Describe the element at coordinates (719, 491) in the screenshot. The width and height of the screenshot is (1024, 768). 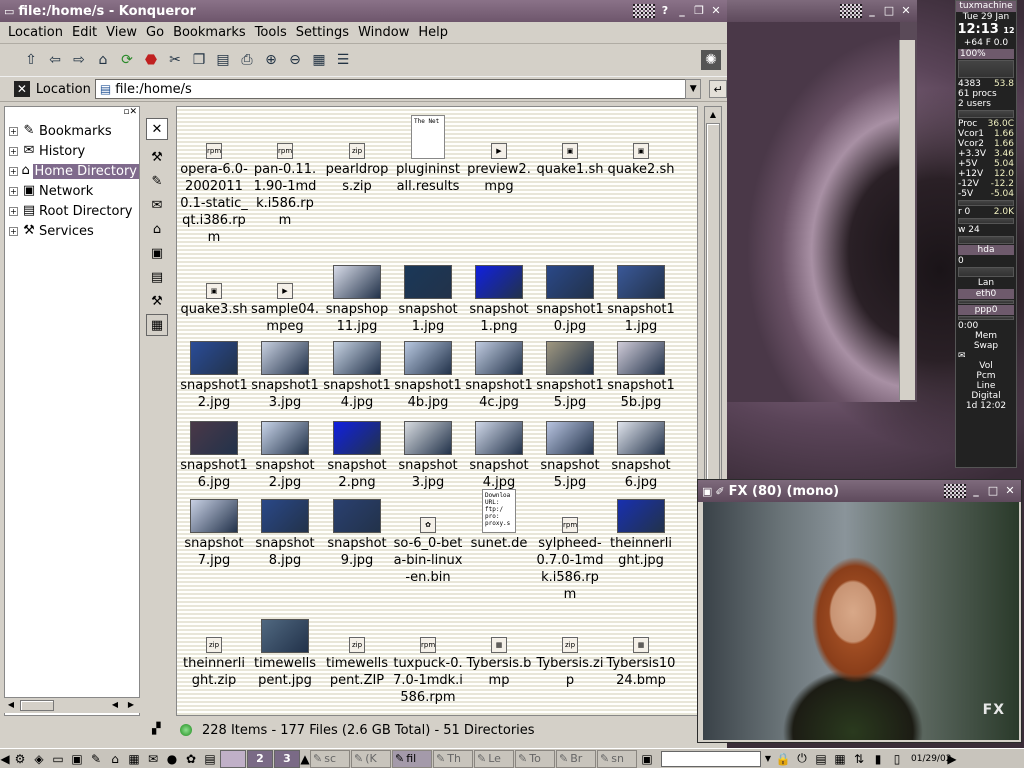
I see `sticky-icon: ✐` at that location.